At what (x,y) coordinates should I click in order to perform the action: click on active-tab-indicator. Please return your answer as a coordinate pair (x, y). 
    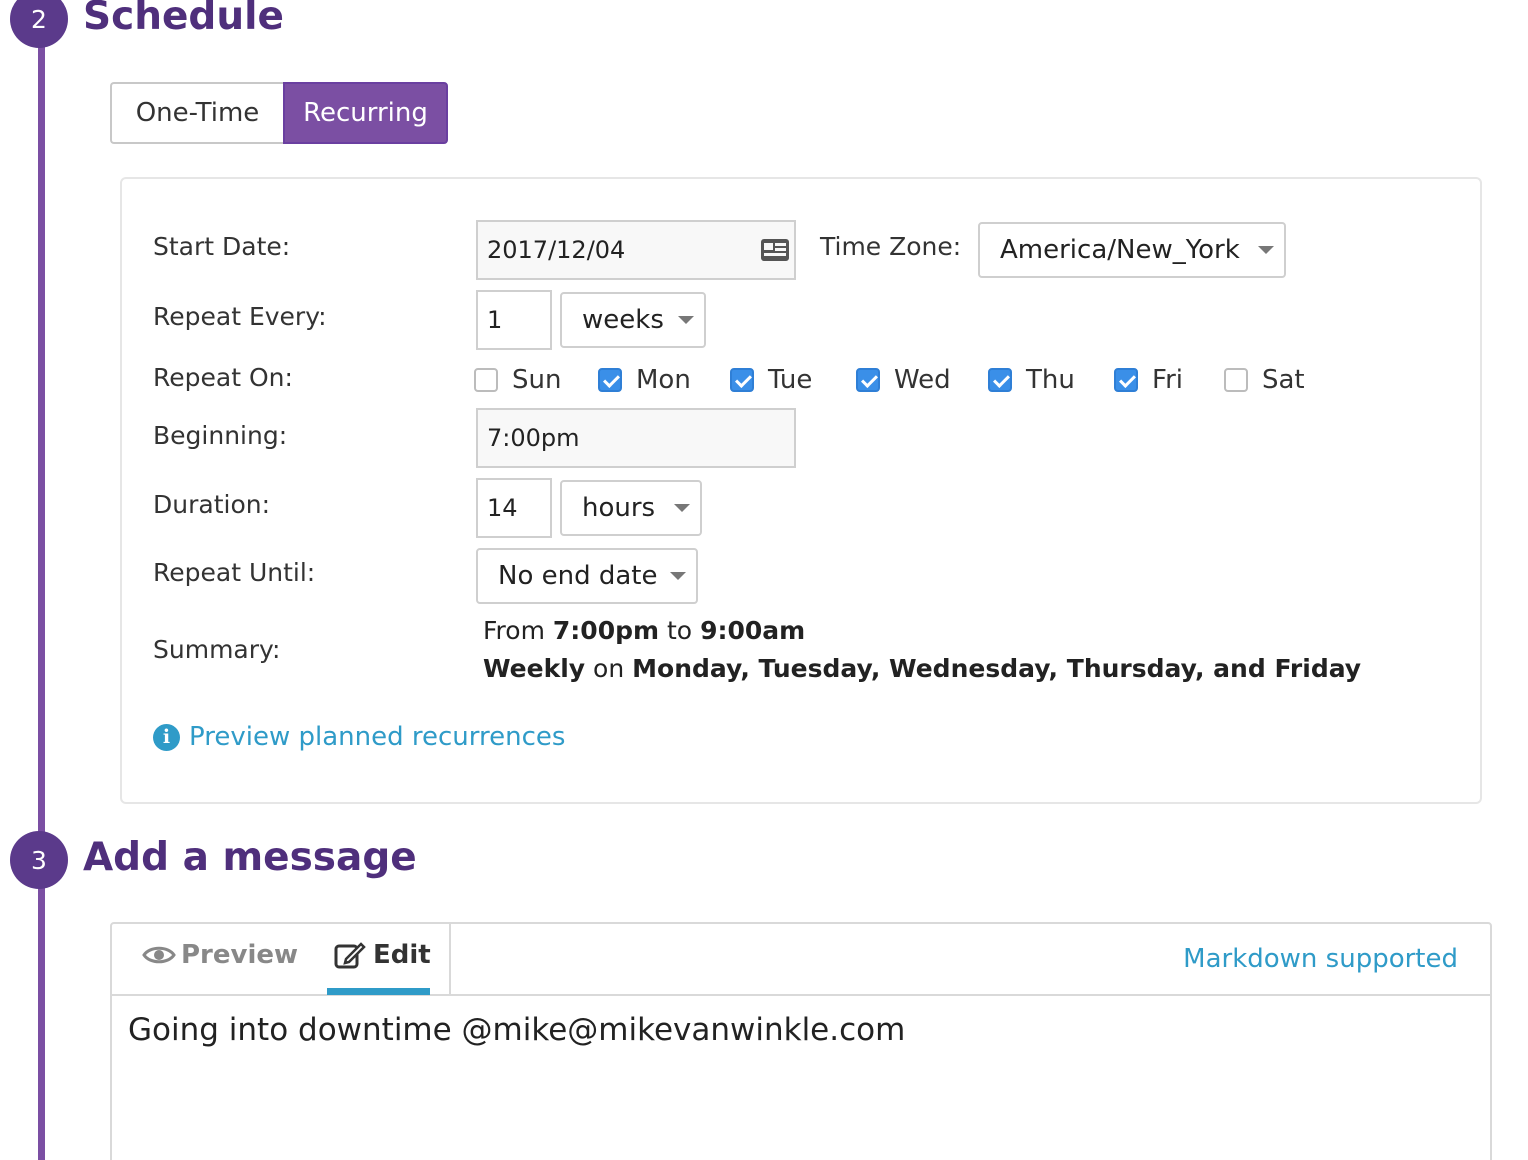
    Looking at the image, I should click on (378, 991).